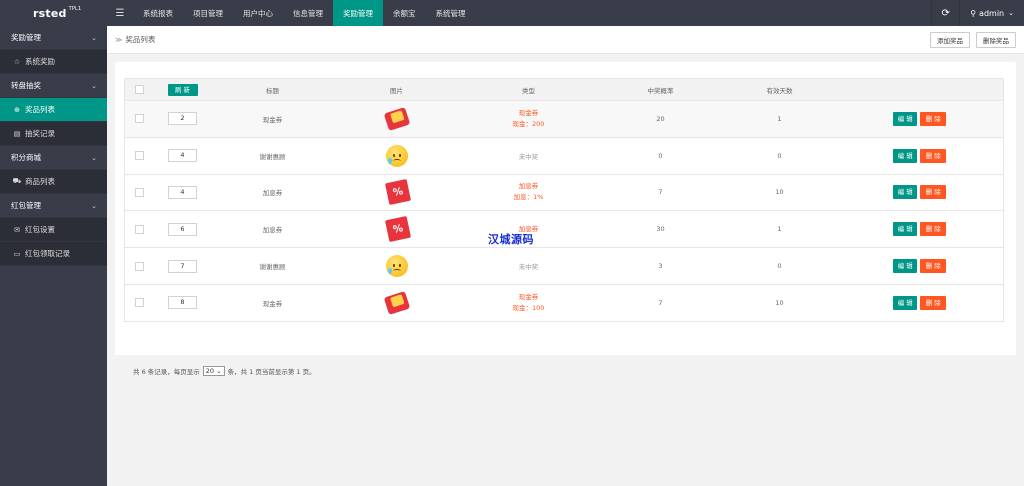 This screenshot has height=486, width=1024. I want to click on win-probability: 30, so click(660, 229).